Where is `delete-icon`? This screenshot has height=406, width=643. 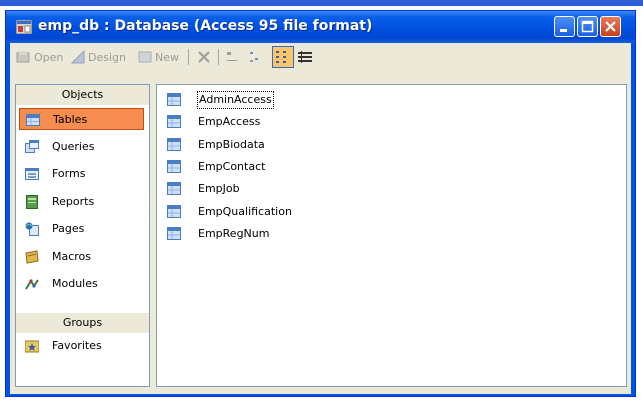
delete-icon is located at coordinates (204, 57).